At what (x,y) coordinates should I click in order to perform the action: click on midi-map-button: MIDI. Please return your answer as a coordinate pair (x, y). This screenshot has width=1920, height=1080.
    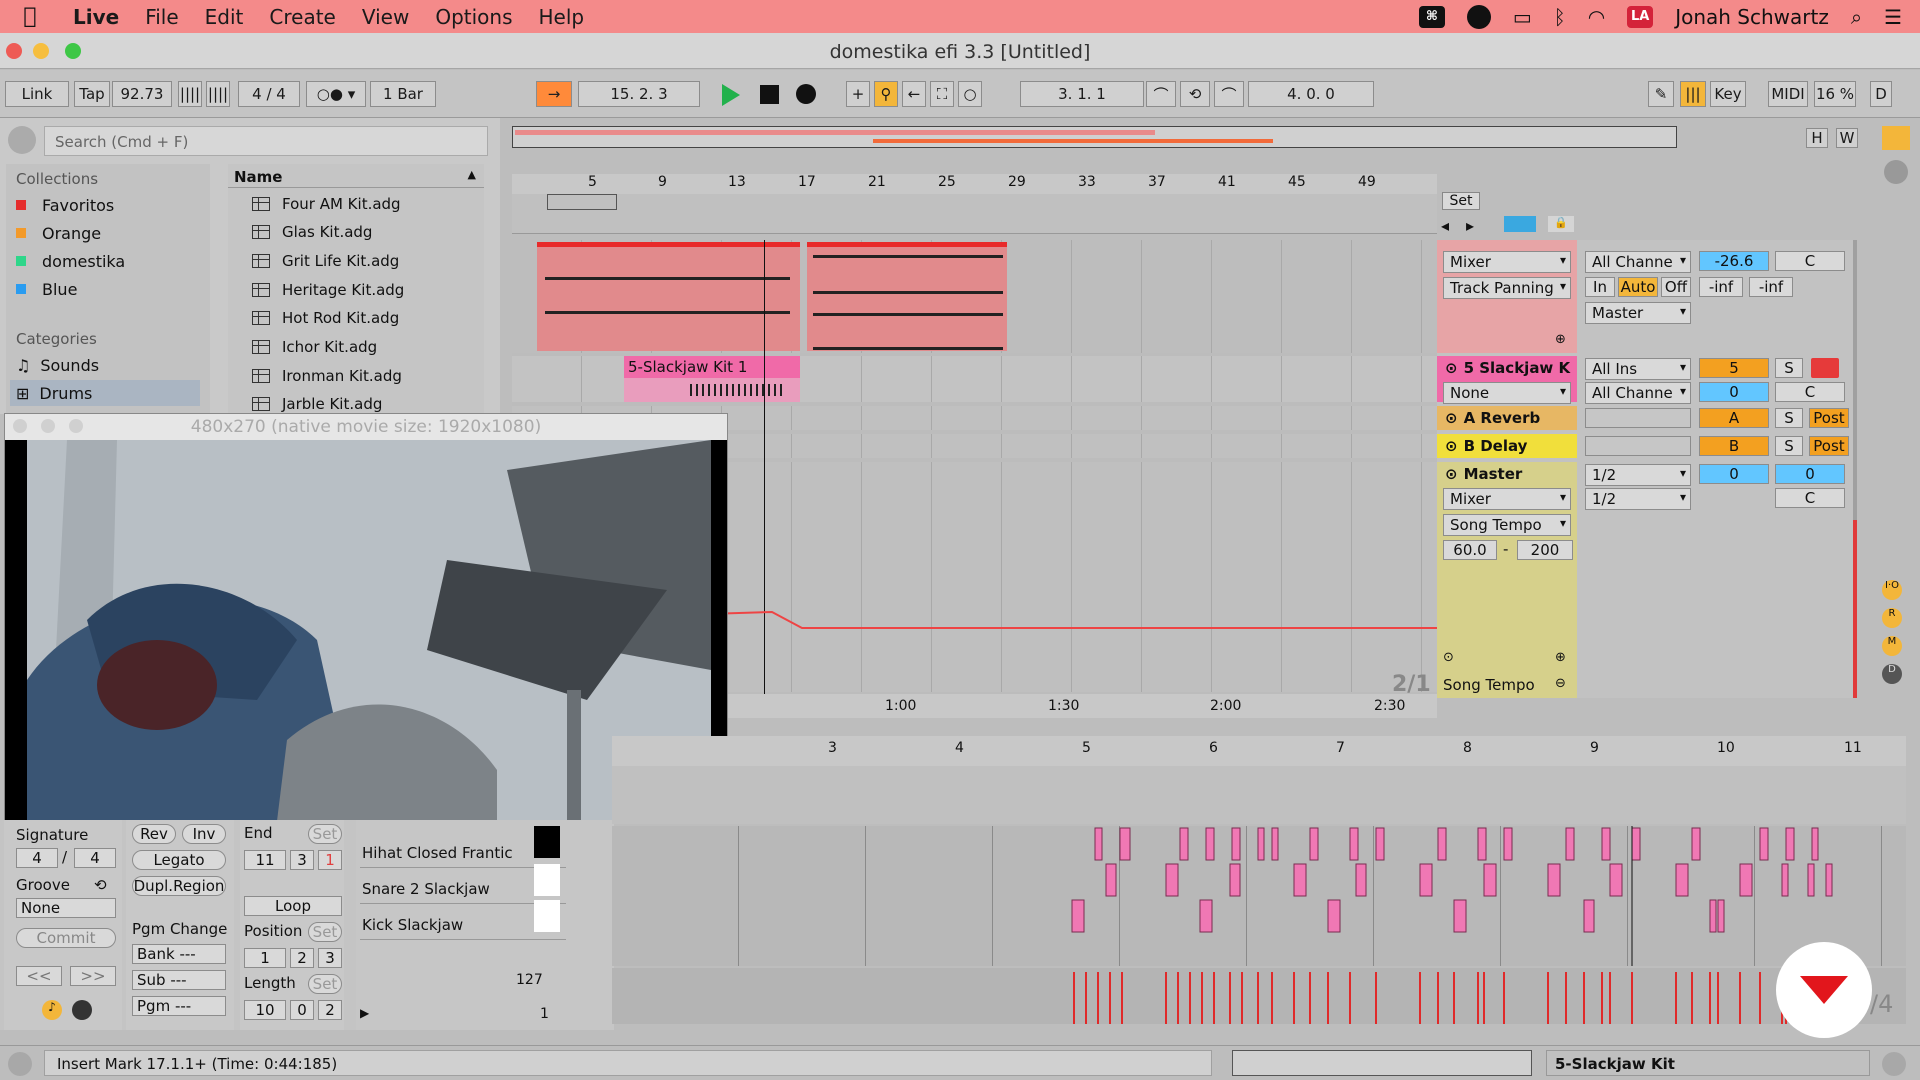
    Looking at the image, I should click on (1788, 94).